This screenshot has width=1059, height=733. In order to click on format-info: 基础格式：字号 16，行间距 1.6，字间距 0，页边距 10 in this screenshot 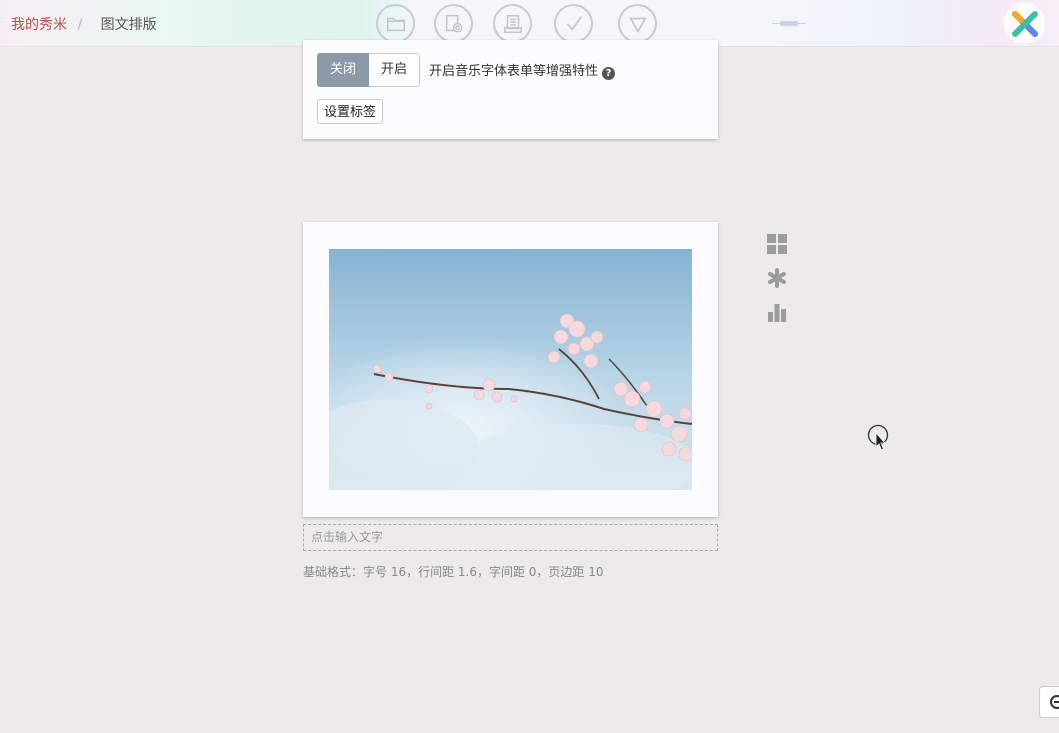, I will do `click(453, 572)`.